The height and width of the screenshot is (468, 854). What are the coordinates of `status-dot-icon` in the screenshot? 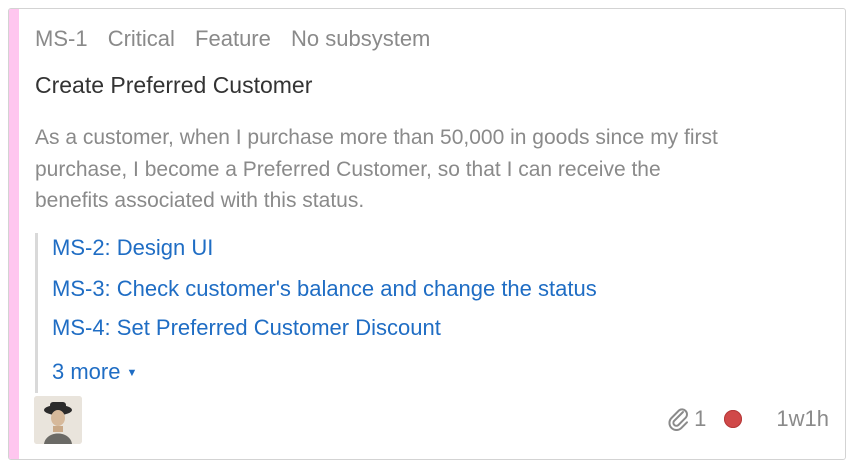 It's located at (733, 419).